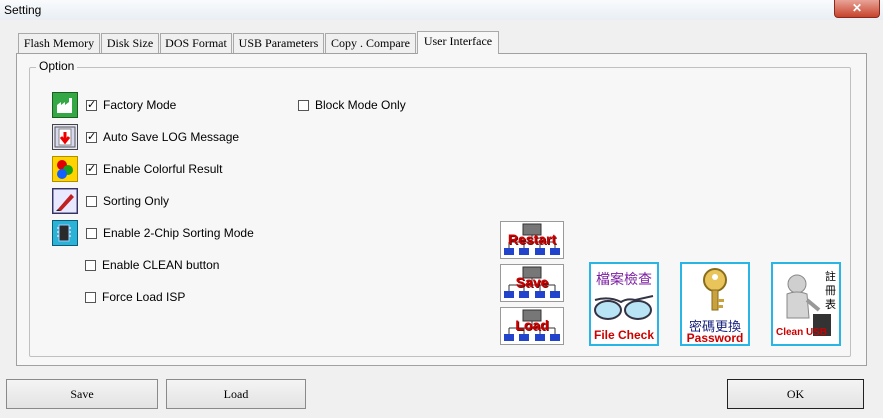 This screenshot has width=883, height=418. Describe the element at coordinates (91, 137) in the screenshot. I see `auto-save-log-checkbox: ✓` at that location.